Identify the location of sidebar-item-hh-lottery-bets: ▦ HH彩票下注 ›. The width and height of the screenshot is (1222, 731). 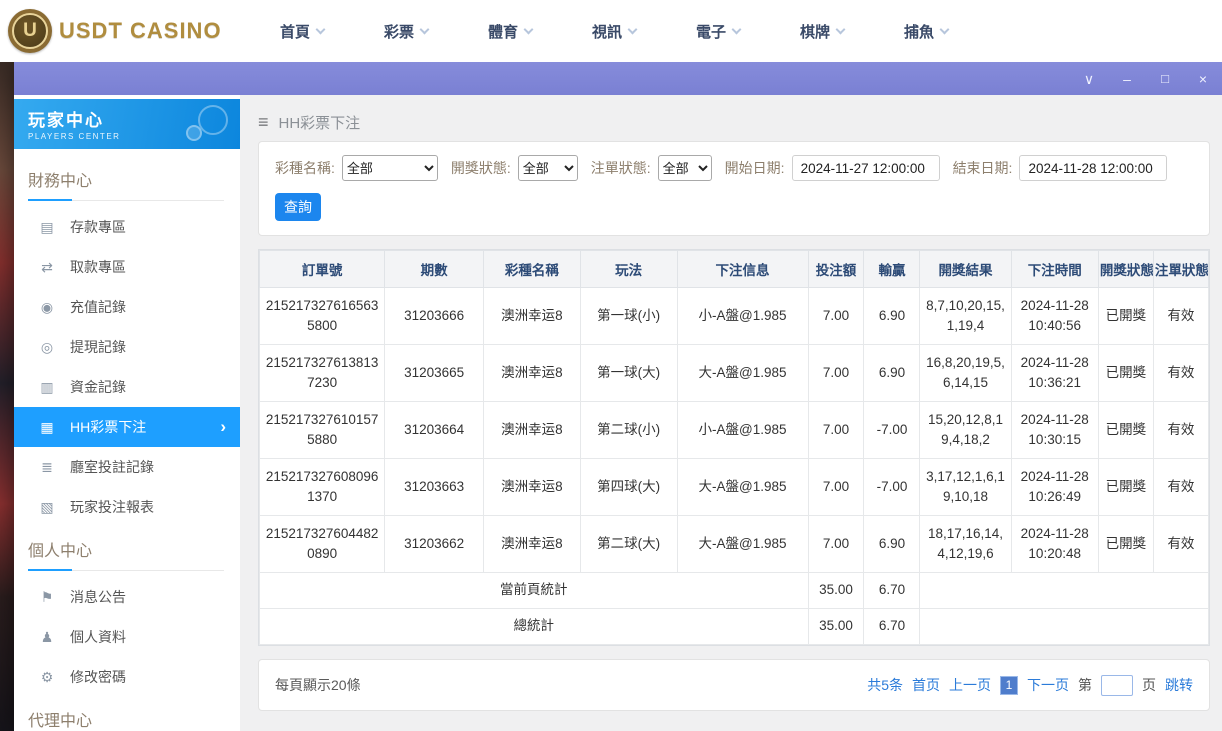
(127, 427).